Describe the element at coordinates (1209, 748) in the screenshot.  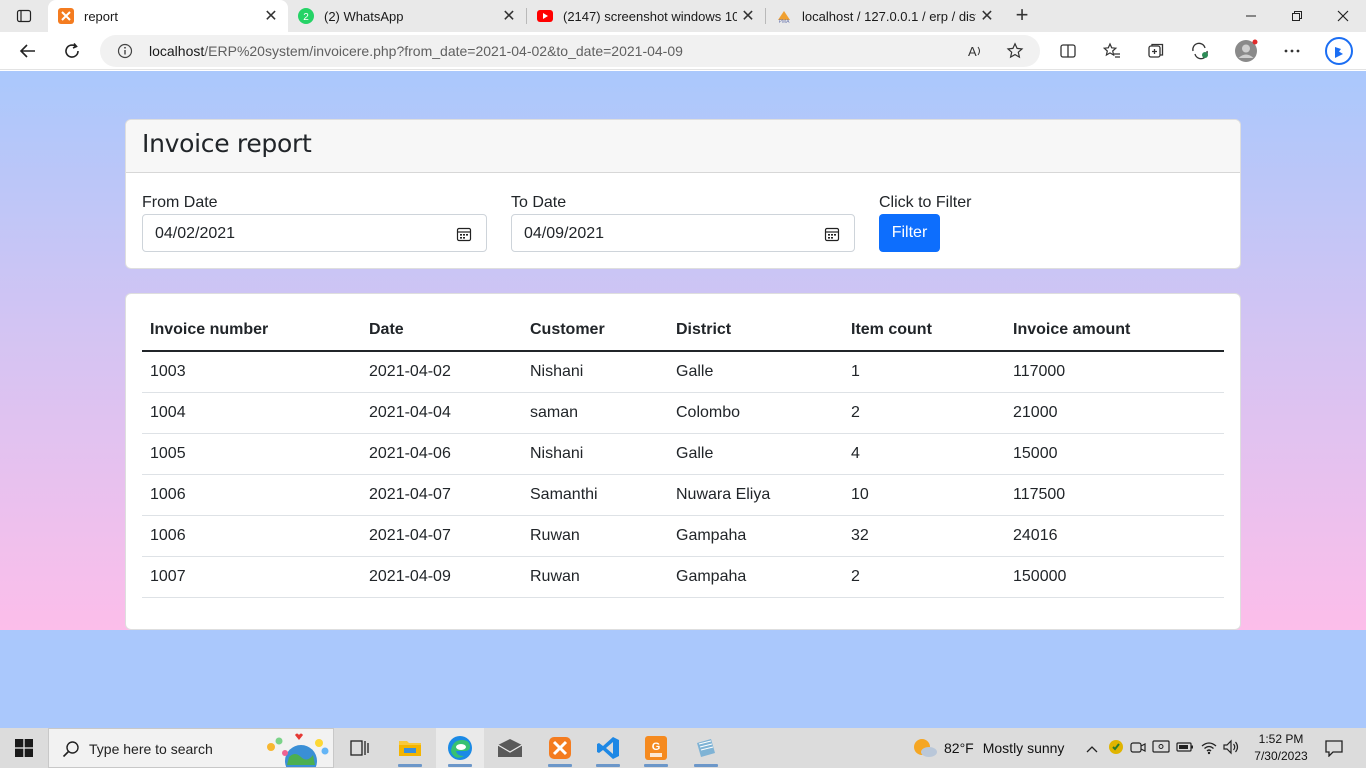
I see `wifi-icon` at that location.